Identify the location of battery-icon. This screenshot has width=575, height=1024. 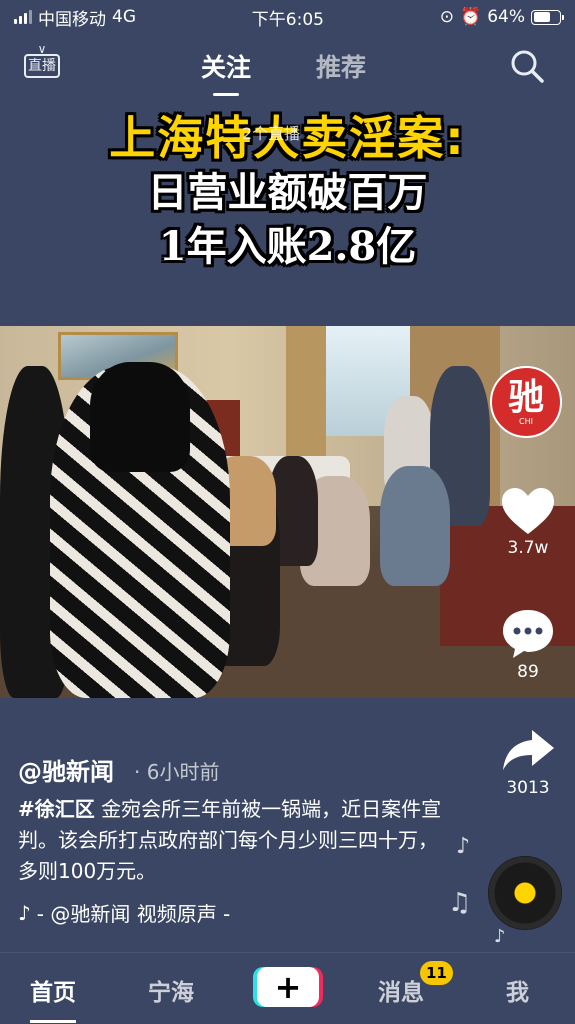
(547, 17).